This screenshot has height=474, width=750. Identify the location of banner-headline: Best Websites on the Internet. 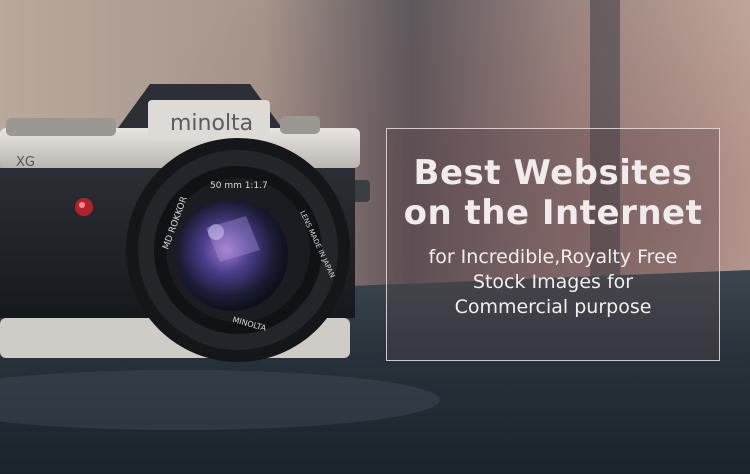
(553, 193).